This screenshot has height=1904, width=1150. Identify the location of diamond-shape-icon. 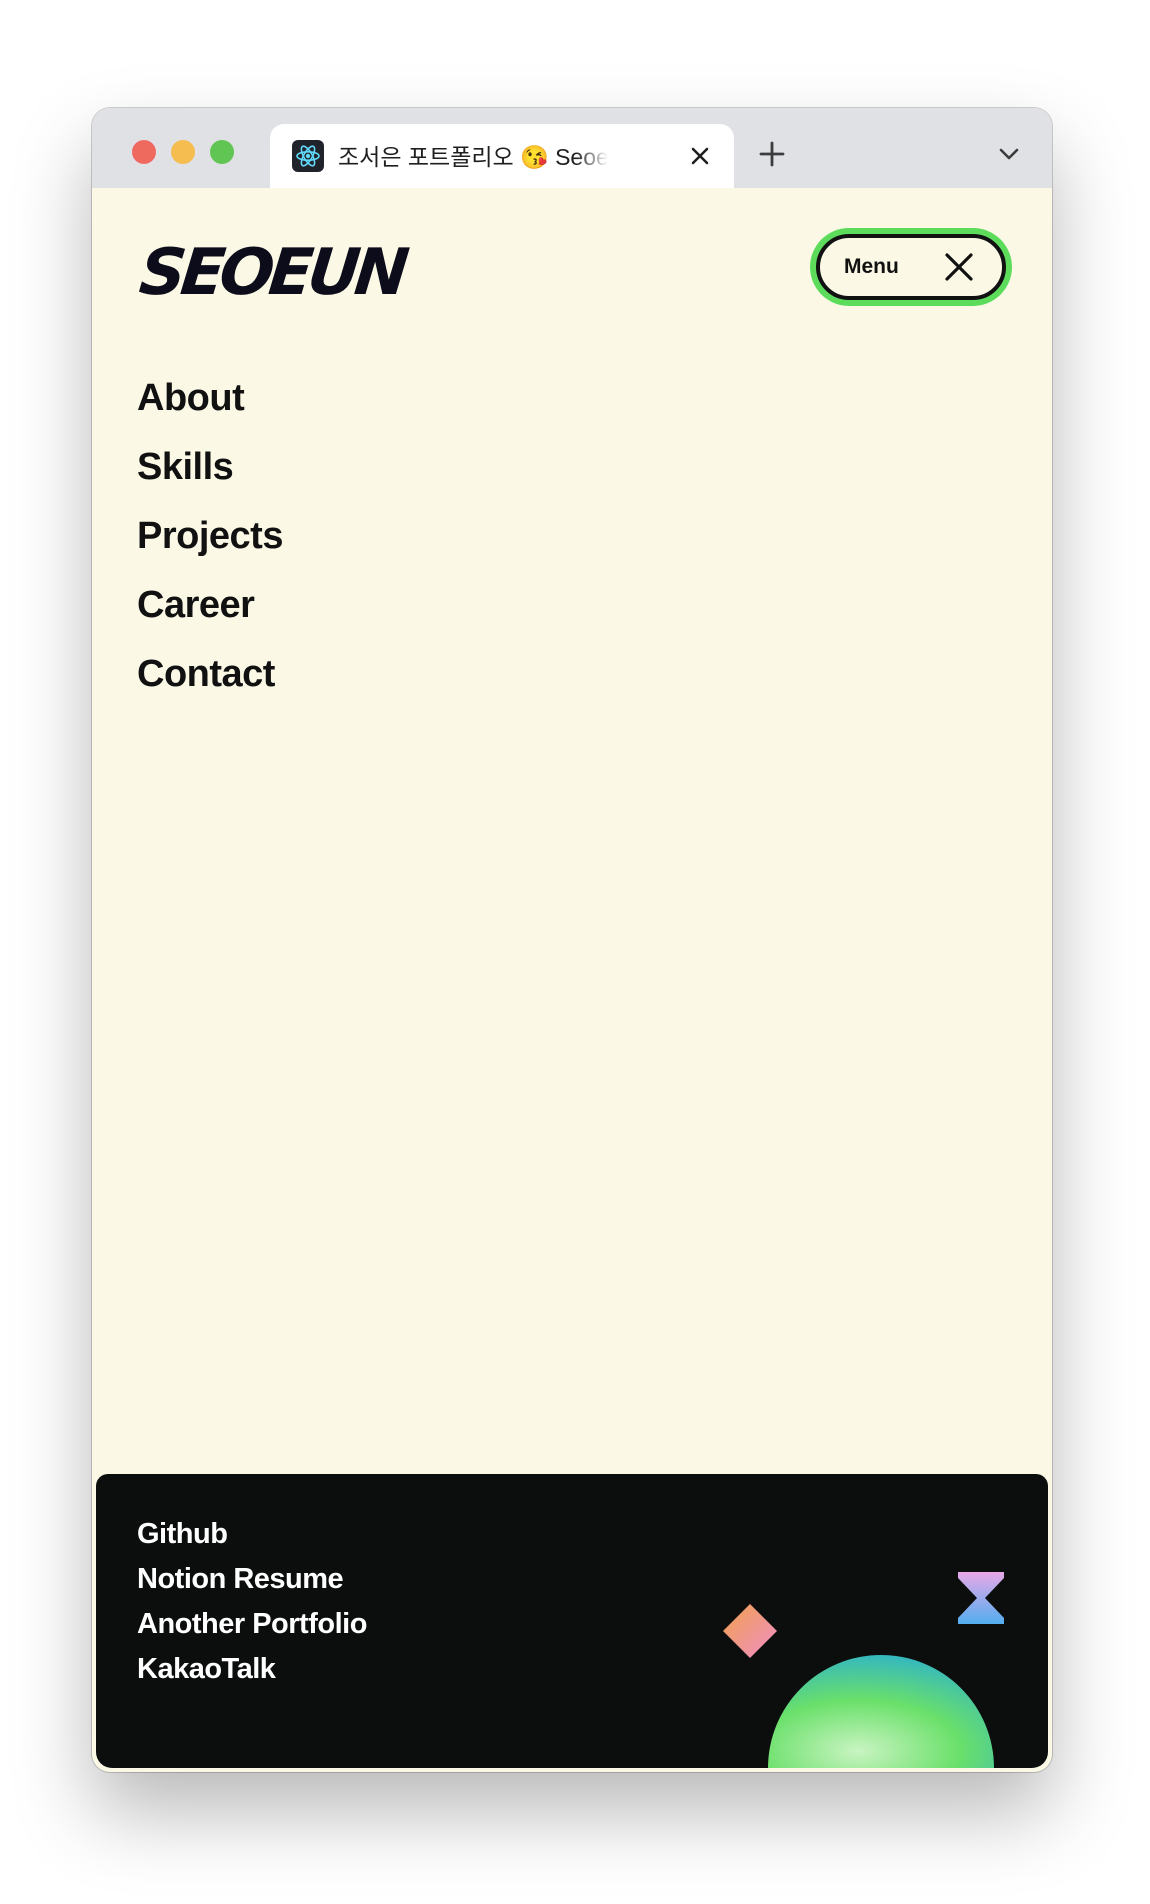
(750, 1631).